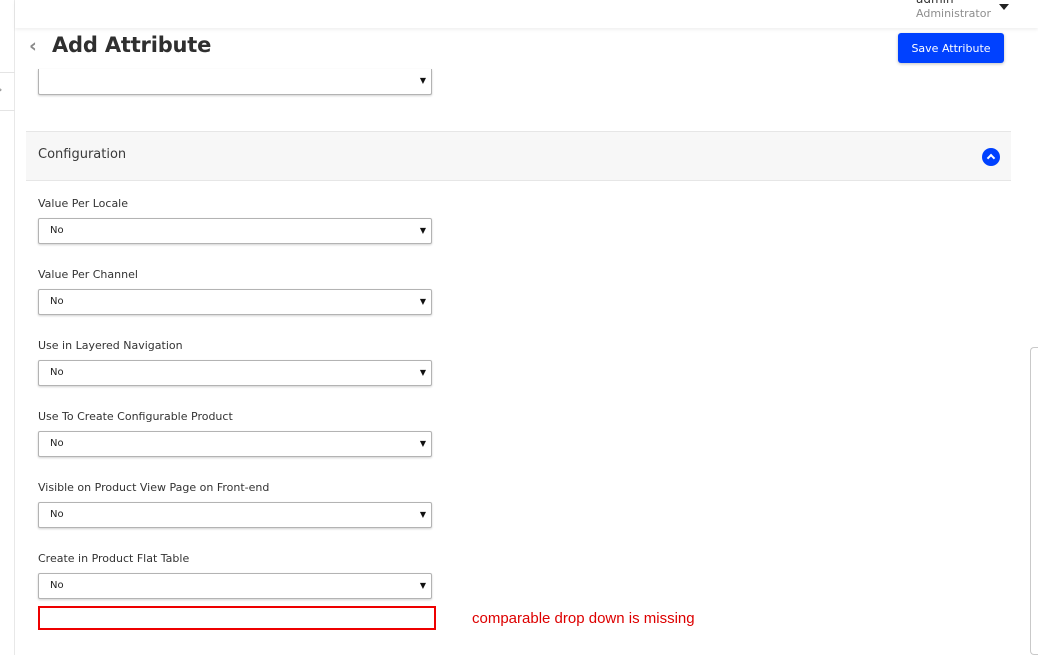 The height and width of the screenshot is (655, 1038). I want to click on configurable-product-label: Use To Create Configurable Product, so click(135, 416).